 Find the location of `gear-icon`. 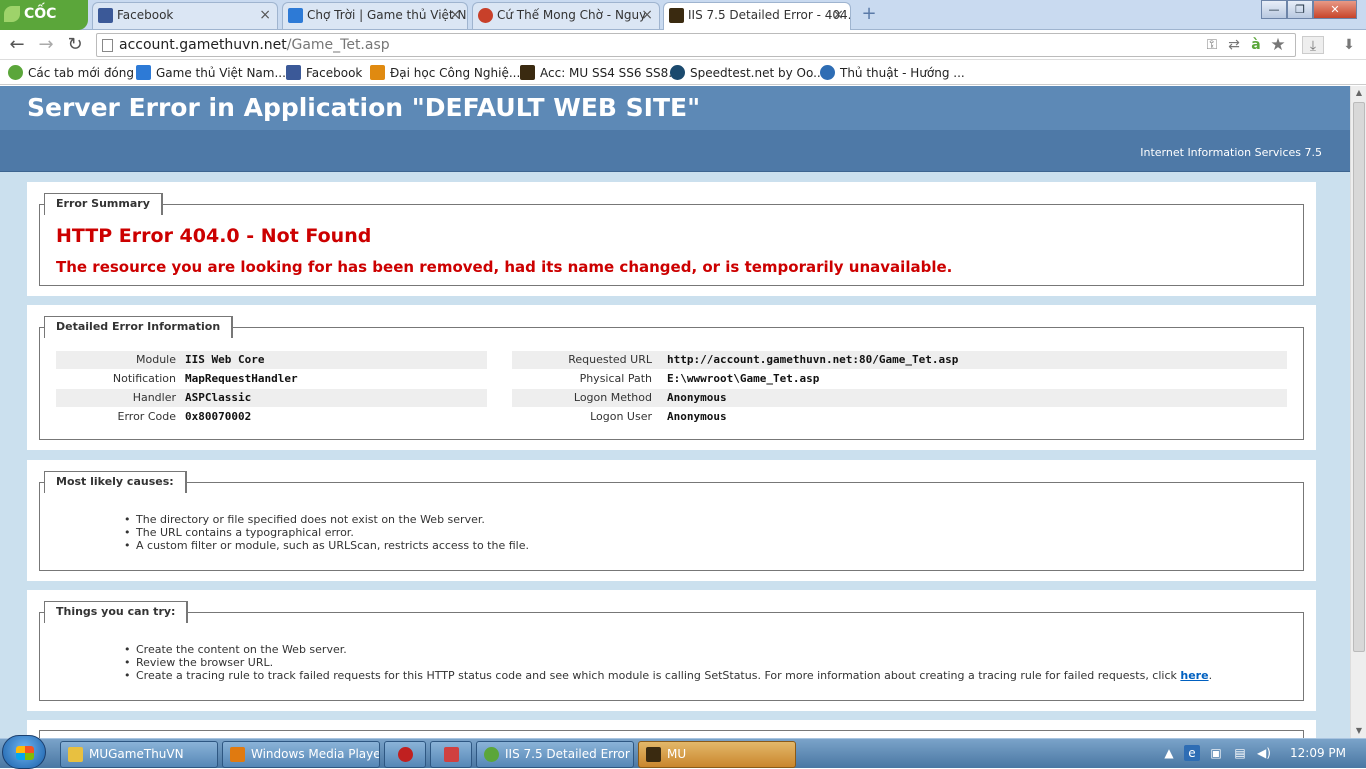

gear-icon is located at coordinates (827, 72).